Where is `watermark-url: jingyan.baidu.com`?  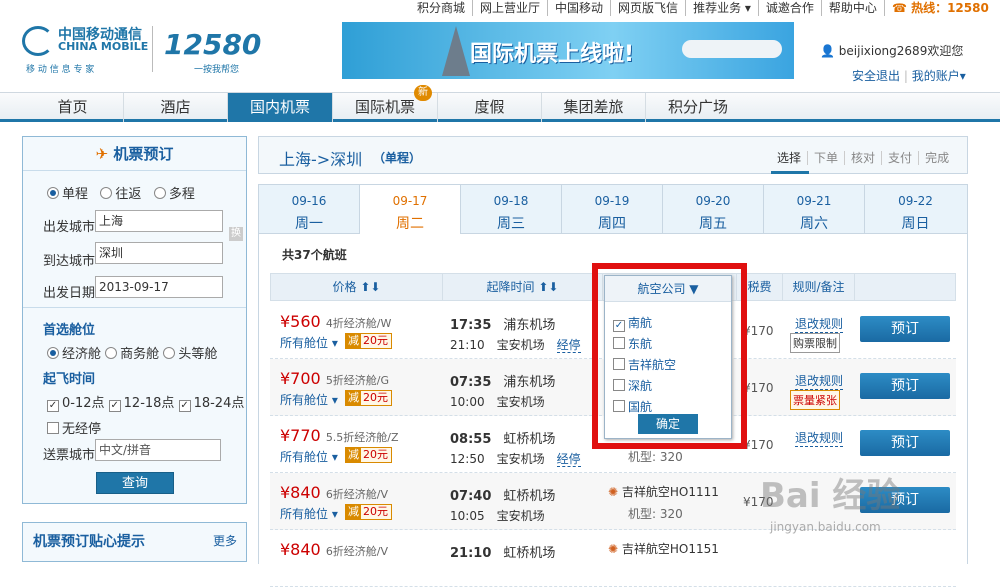
watermark-url: jingyan.baidu.com is located at coordinates (825, 527).